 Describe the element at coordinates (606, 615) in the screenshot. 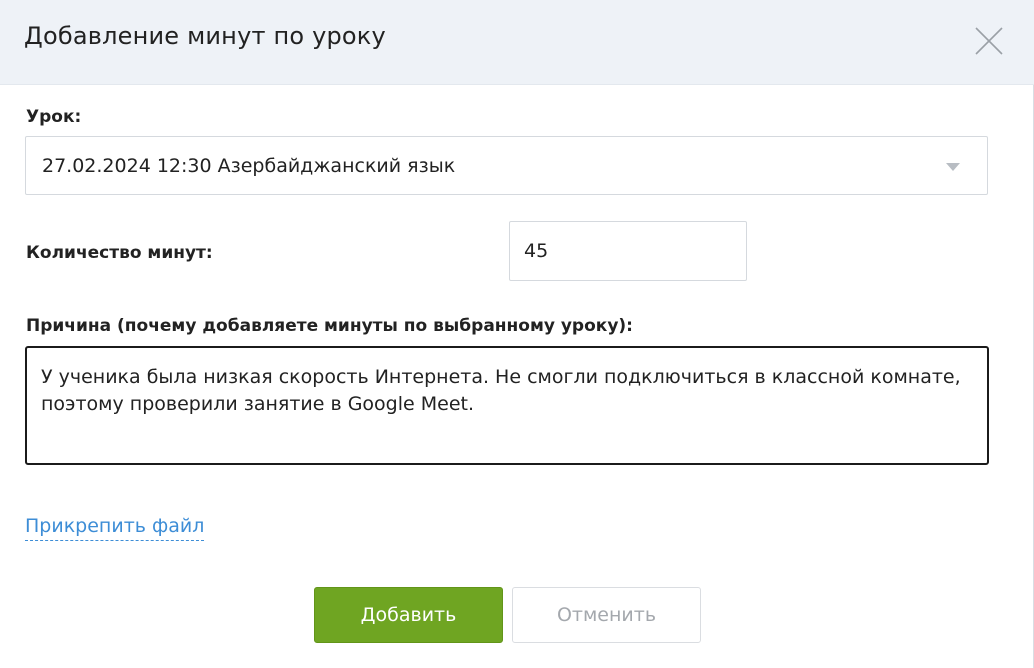

I see `cancel-button: Отменить` at that location.